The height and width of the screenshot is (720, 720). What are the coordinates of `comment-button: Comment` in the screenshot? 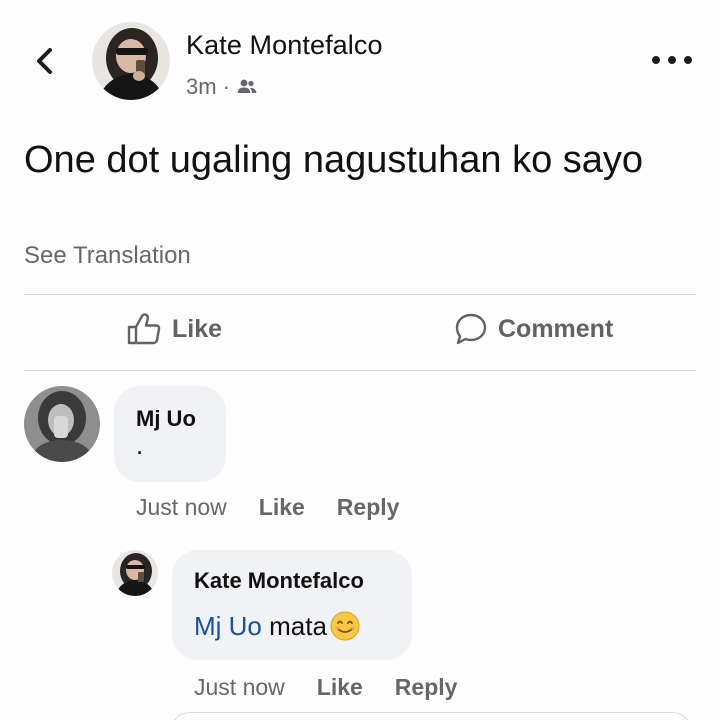 It's located at (533, 329).